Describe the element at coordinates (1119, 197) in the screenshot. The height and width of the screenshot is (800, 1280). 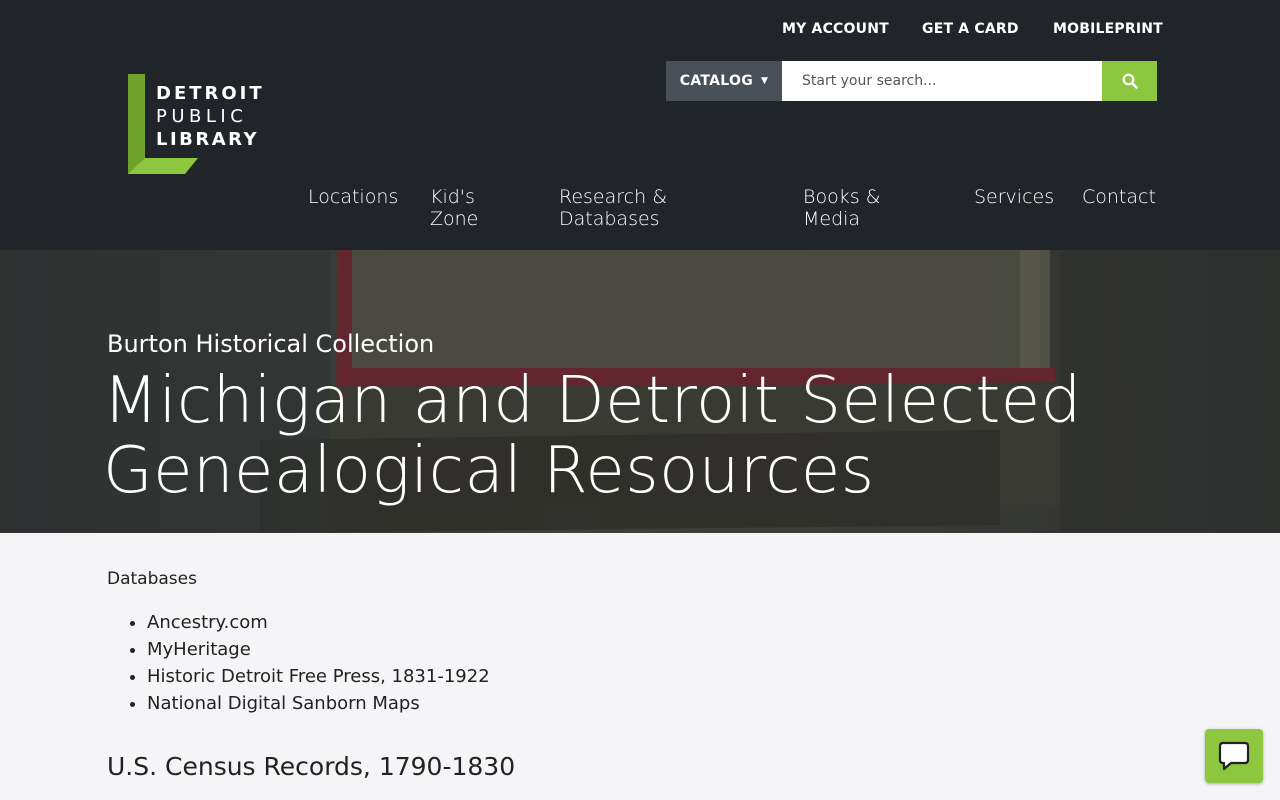
I see `nav-contact: Contact` at that location.